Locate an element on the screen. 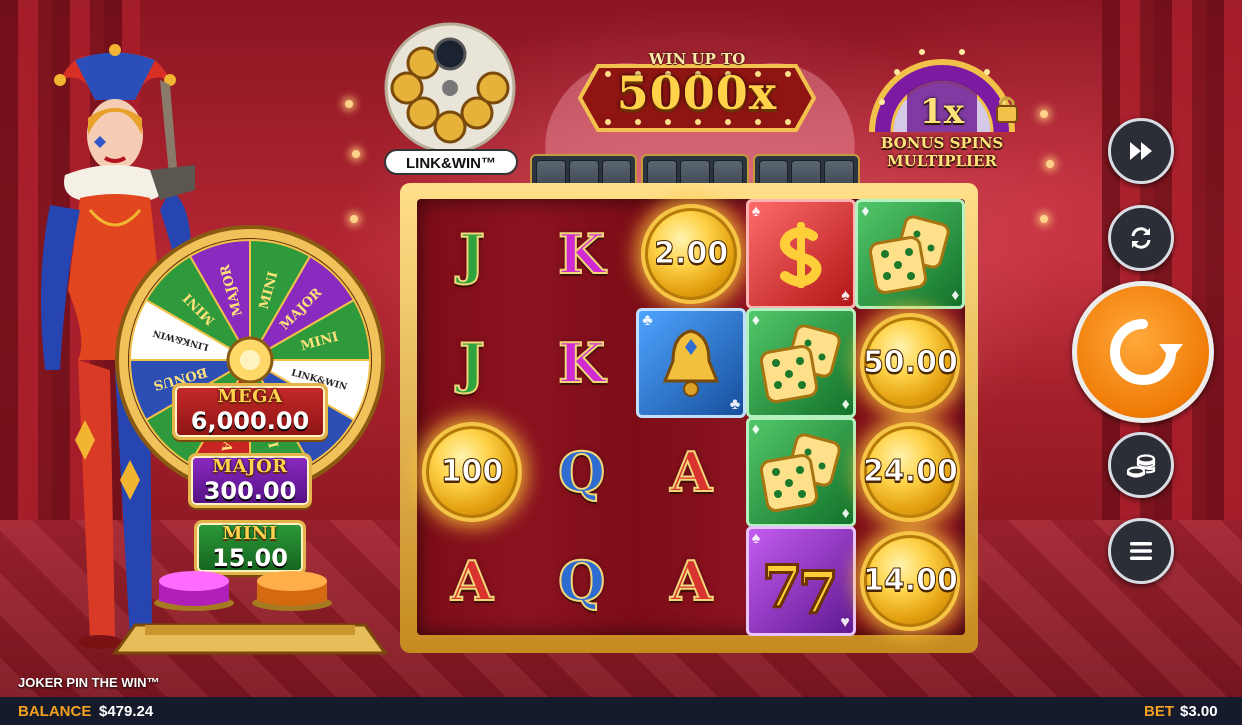 Image resolution: width=1242 pixels, height=725 pixels. autoplay-button is located at coordinates (1141, 238).